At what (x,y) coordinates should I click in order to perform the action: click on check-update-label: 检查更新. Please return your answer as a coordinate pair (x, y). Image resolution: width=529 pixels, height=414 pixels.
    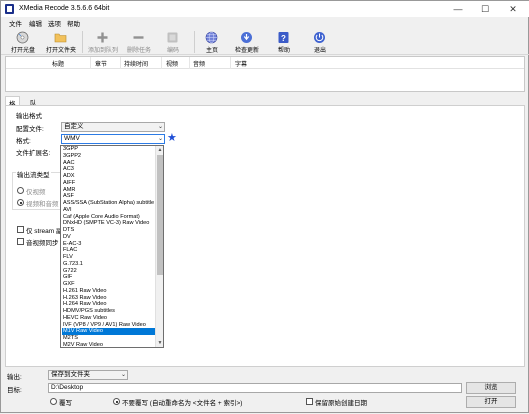
    Looking at the image, I should click on (246, 51).